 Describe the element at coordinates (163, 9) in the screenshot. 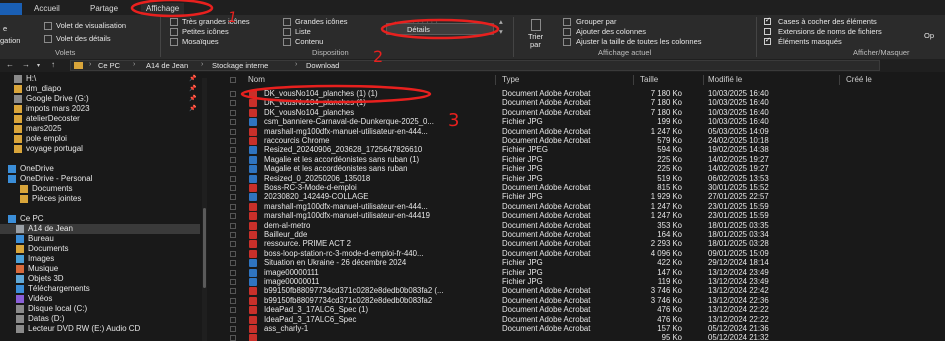

I see `tab-affichage: Affichage` at that location.